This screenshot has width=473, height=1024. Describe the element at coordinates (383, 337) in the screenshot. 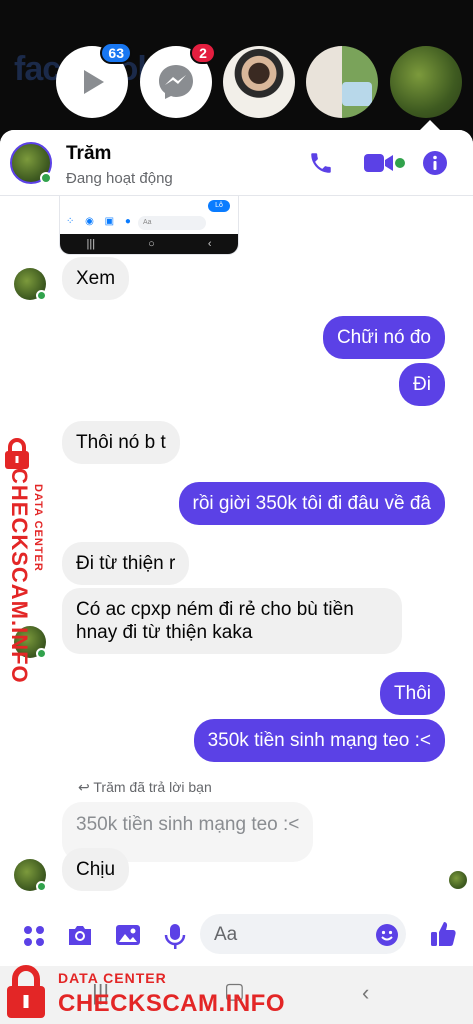

I see `message-bubble-out: Chữi nó đo` at that location.